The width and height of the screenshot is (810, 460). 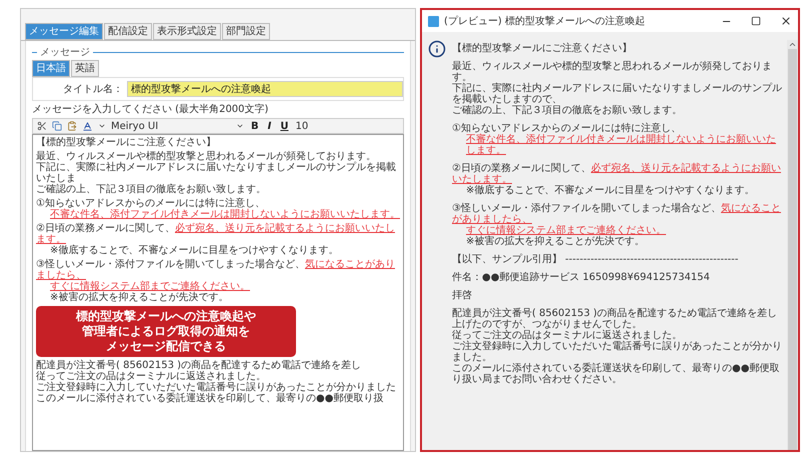 What do you see at coordinates (462, 295) in the screenshot?
I see `message-text: 拝啓` at bounding box center [462, 295].